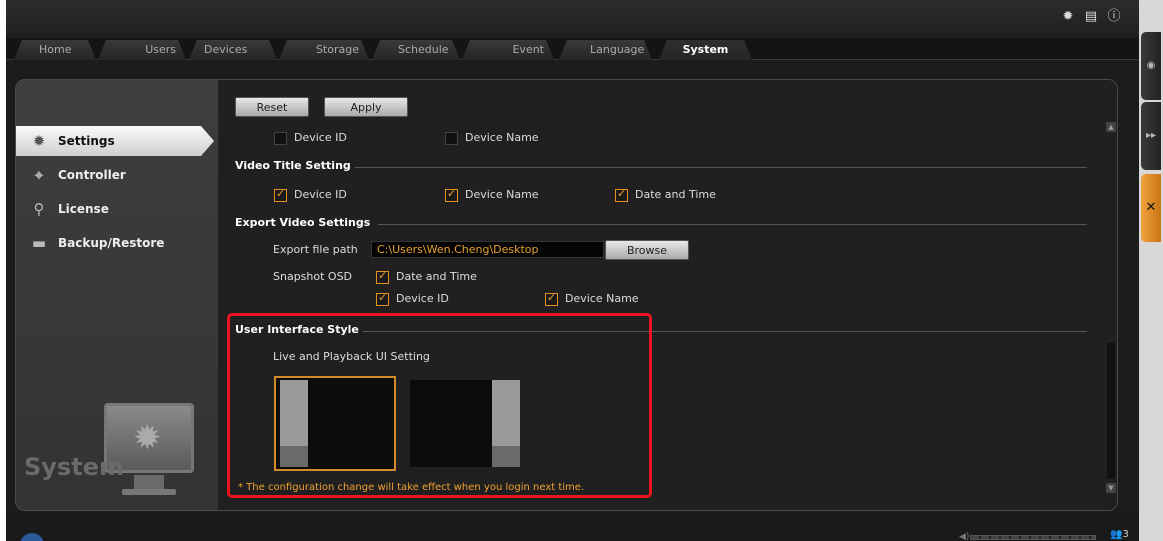 This screenshot has width=1163, height=541. Describe the element at coordinates (315, 249) in the screenshot. I see `export-path-label: Export file path` at that location.